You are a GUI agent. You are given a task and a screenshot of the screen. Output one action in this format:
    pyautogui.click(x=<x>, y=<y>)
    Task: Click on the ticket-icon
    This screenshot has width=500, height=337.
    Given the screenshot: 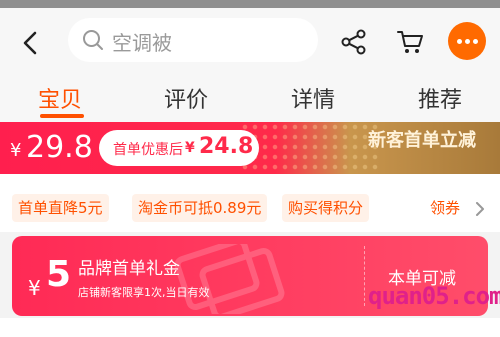 What is the action you would take?
    pyautogui.click(x=229, y=279)
    